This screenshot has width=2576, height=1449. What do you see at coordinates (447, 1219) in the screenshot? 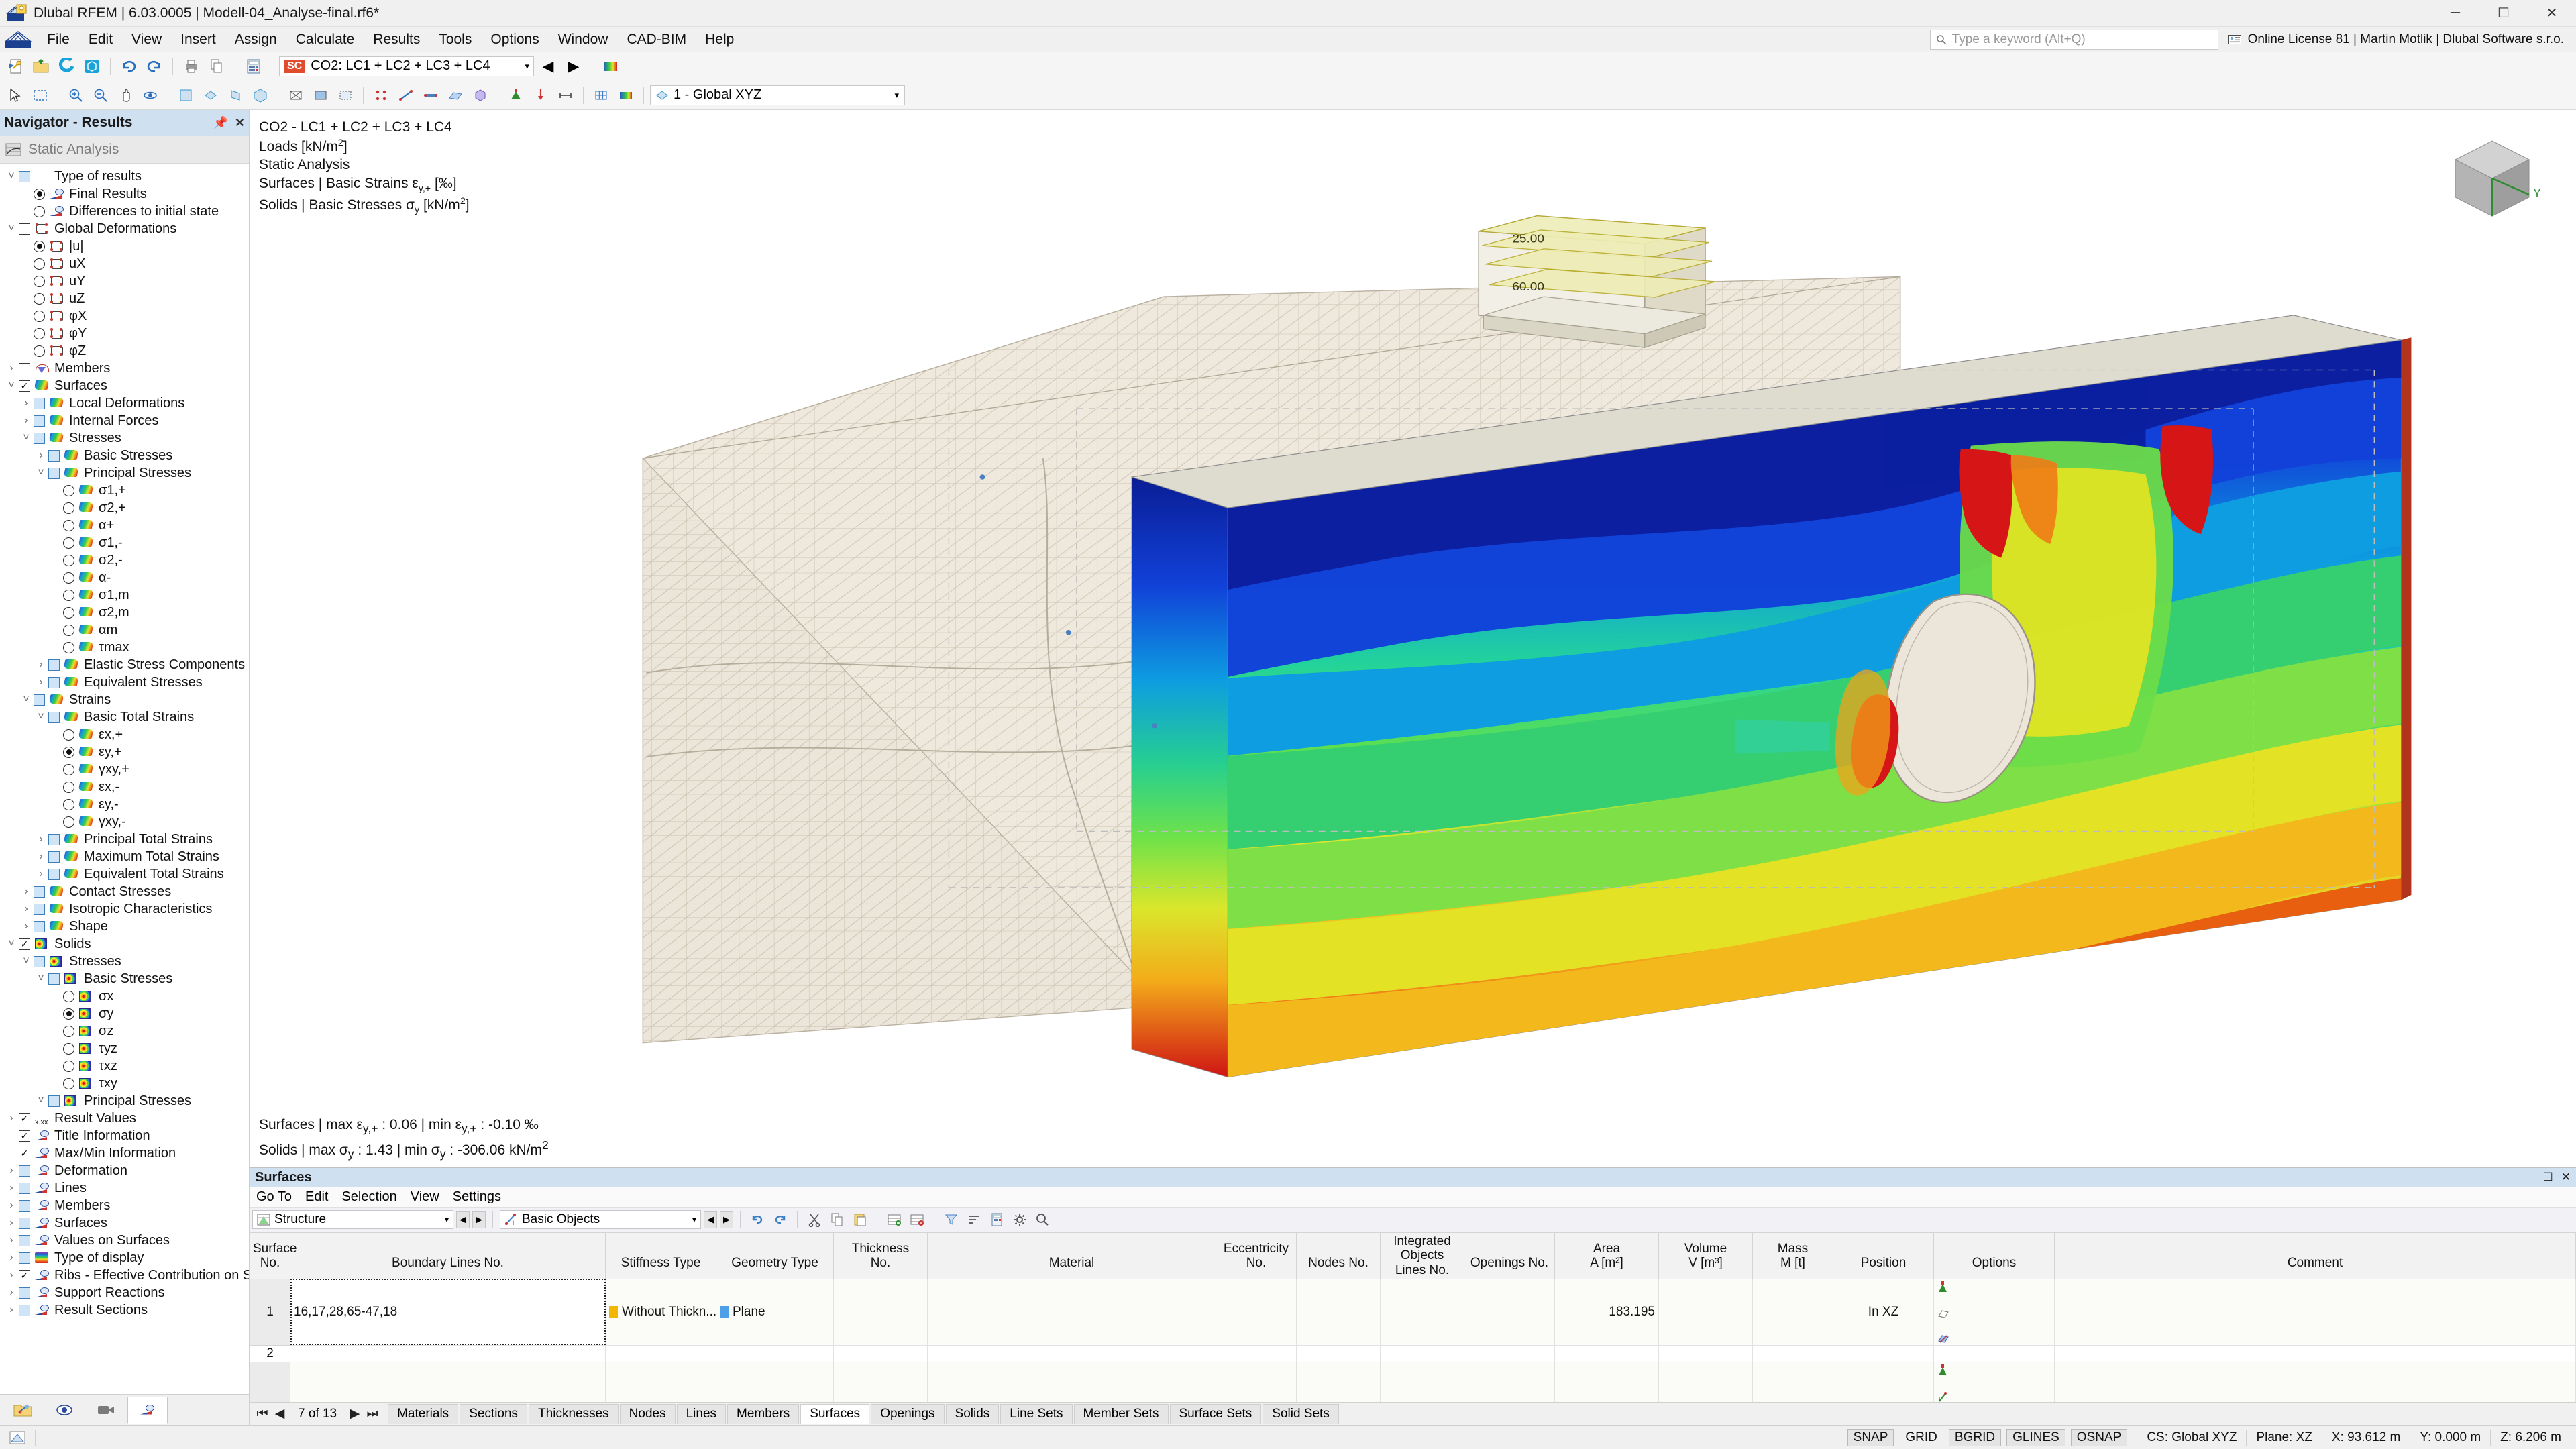
I see `chevron-down-icon: ▾` at bounding box center [447, 1219].